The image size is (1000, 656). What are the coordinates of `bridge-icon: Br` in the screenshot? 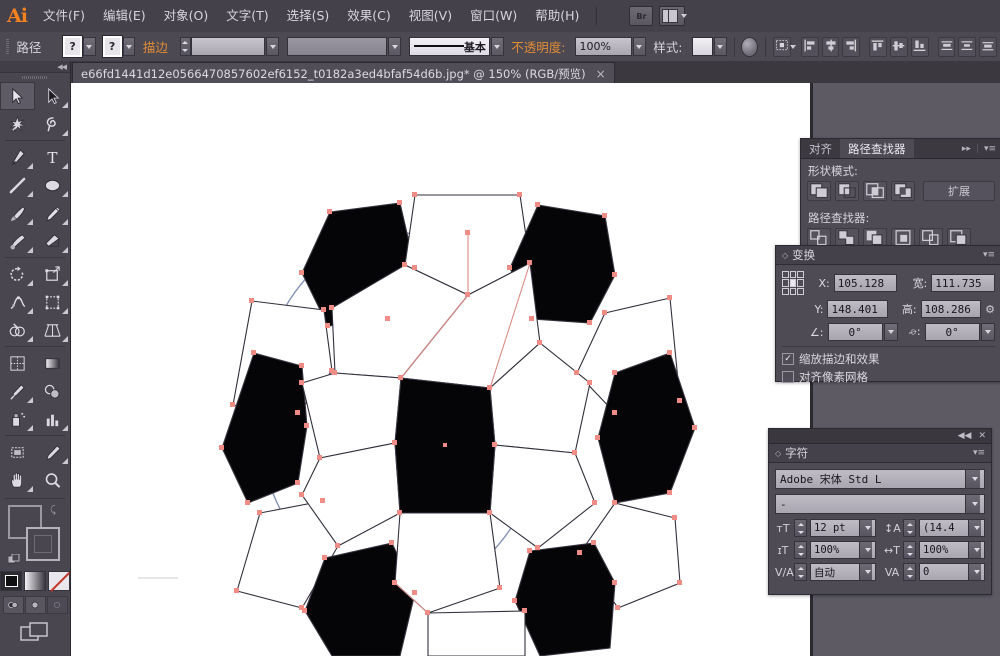 It's located at (641, 16).